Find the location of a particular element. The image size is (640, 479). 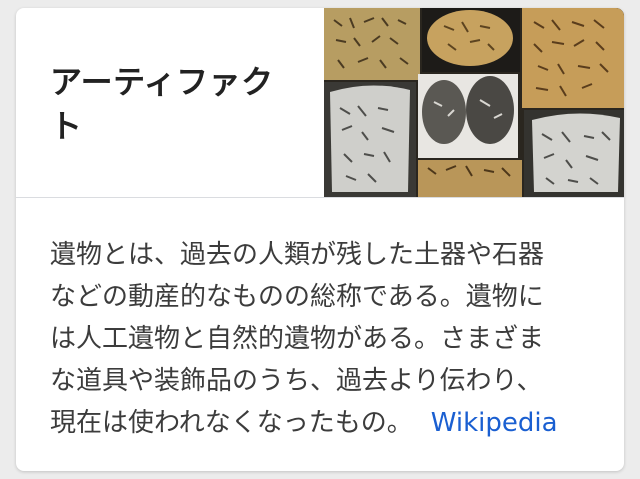

description-line-1: 遺物とは、過去の人類が残した土器や石器 is located at coordinates (297, 255).